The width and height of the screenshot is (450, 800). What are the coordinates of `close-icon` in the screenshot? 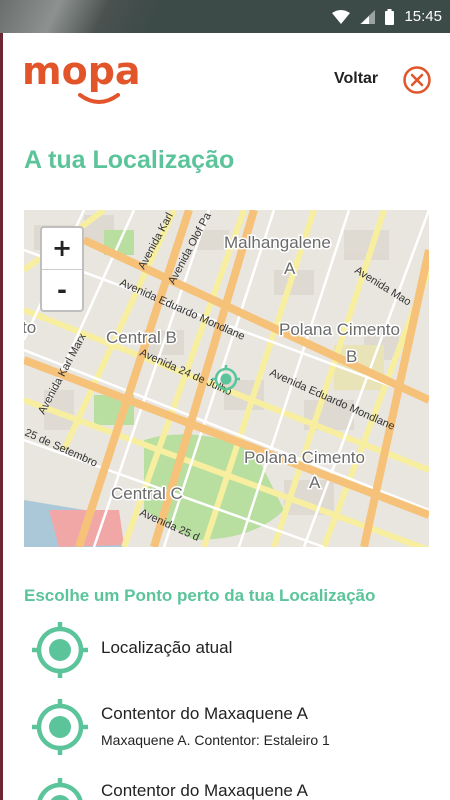 It's located at (417, 80).